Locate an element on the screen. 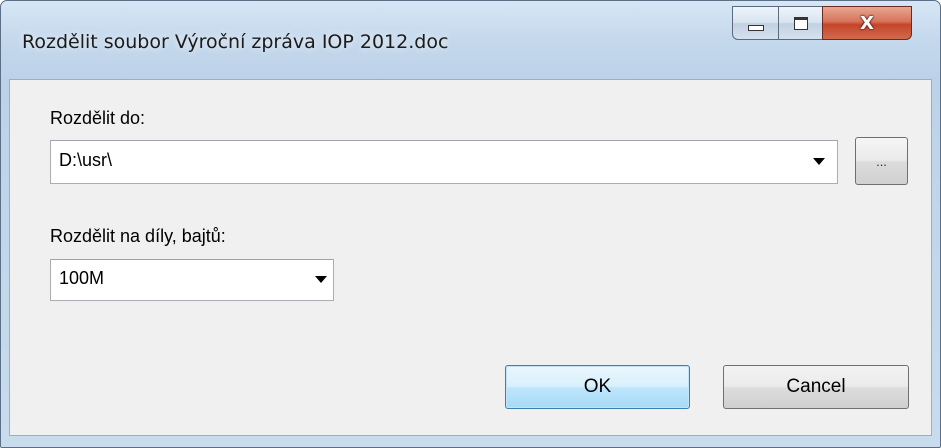 The width and height of the screenshot is (941, 448). maximize-icon is located at coordinates (800, 23).